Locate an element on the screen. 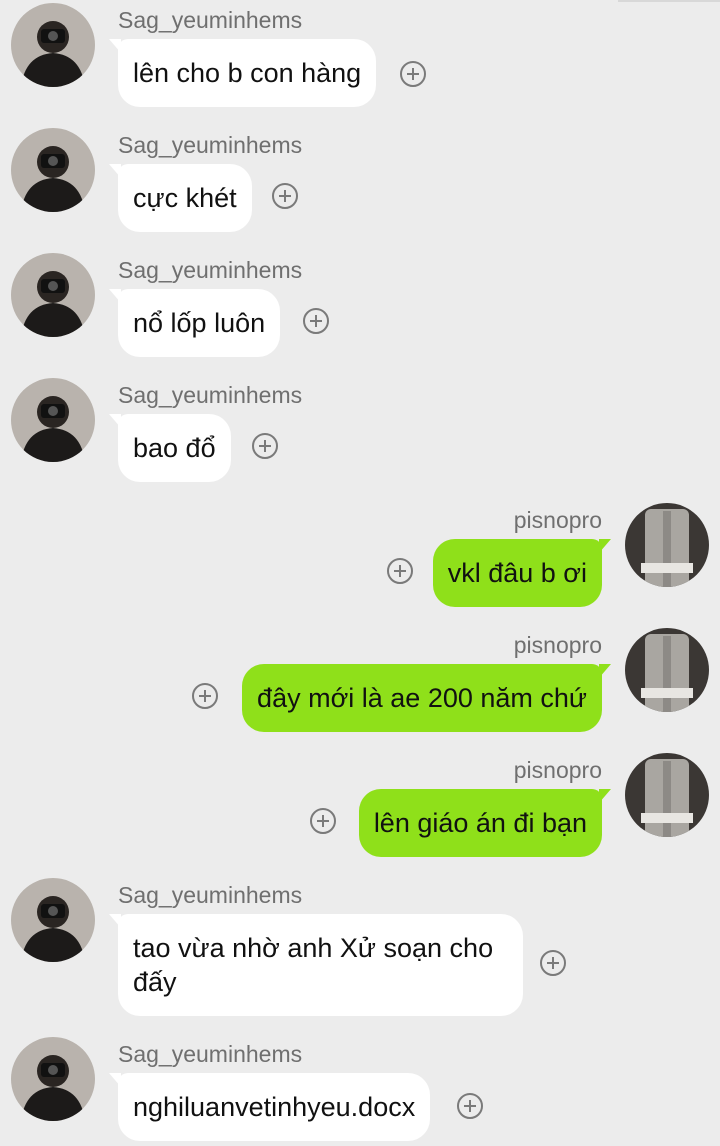 This screenshot has height=1146, width=720. message-row: Sag_yeuminhems cực khét is located at coordinates (360, 183).